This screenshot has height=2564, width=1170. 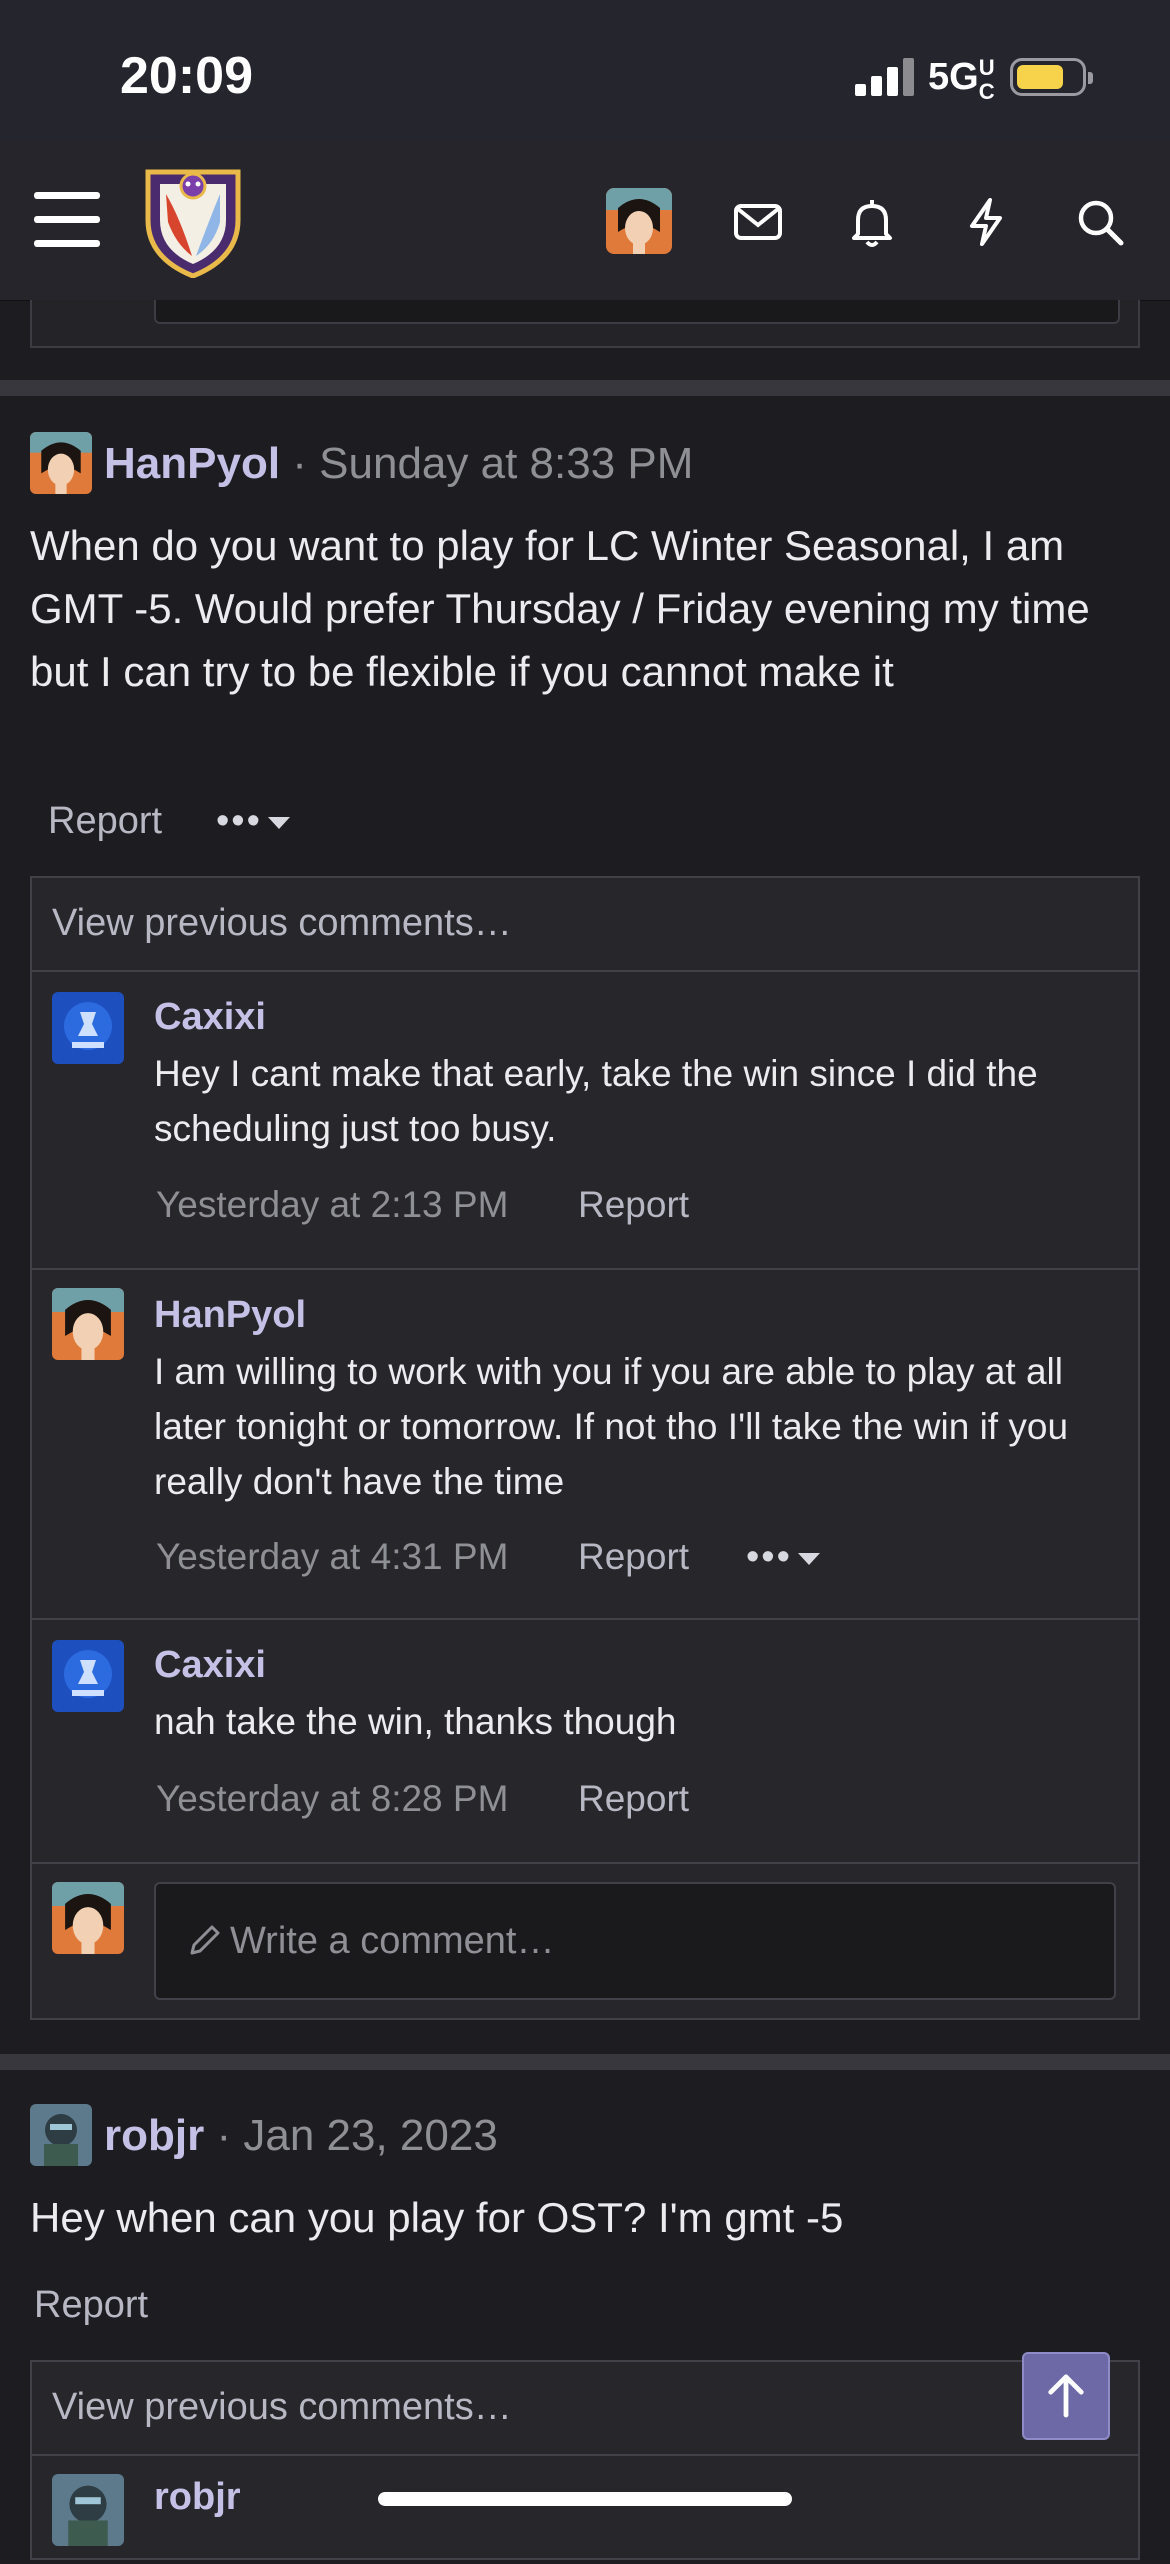 I want to click on post-timestamp: Sunday at 8:33 PM, so click(x=506, y=463).